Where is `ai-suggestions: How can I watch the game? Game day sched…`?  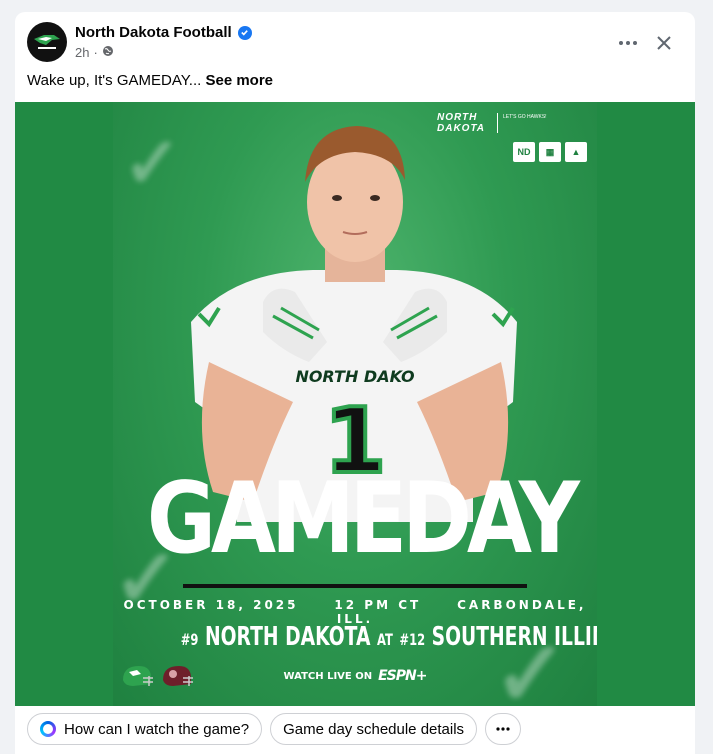 ai-suggestions: How can I watch the game? Game day sched… is located at coordinates (274, 729).